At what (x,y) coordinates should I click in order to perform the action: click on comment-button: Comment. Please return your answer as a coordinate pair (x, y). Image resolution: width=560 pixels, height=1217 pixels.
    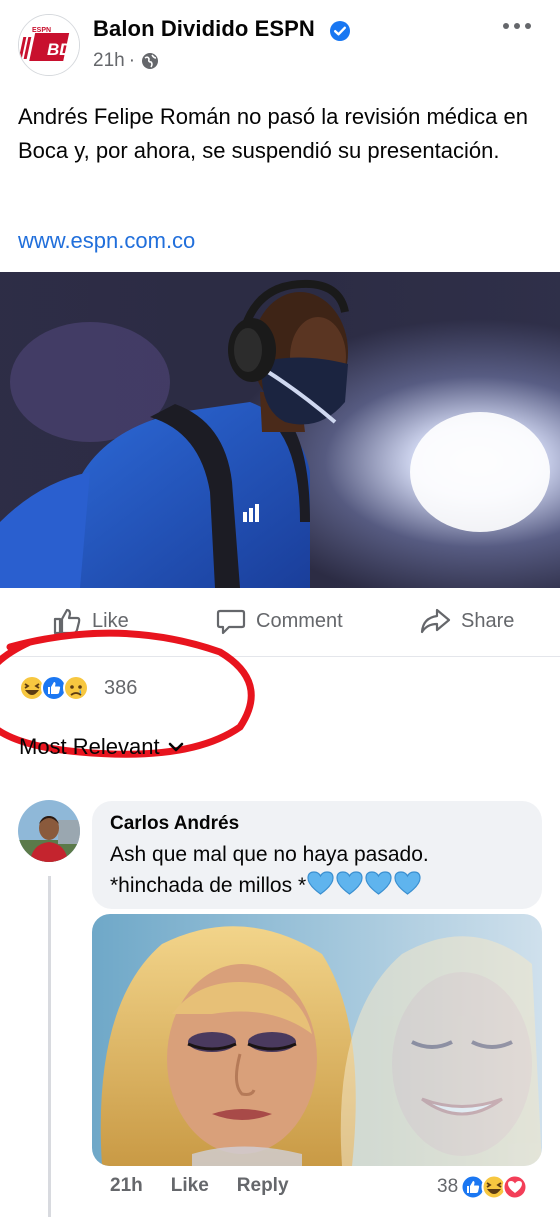
    Looking at the image, I should click on (279, 621).